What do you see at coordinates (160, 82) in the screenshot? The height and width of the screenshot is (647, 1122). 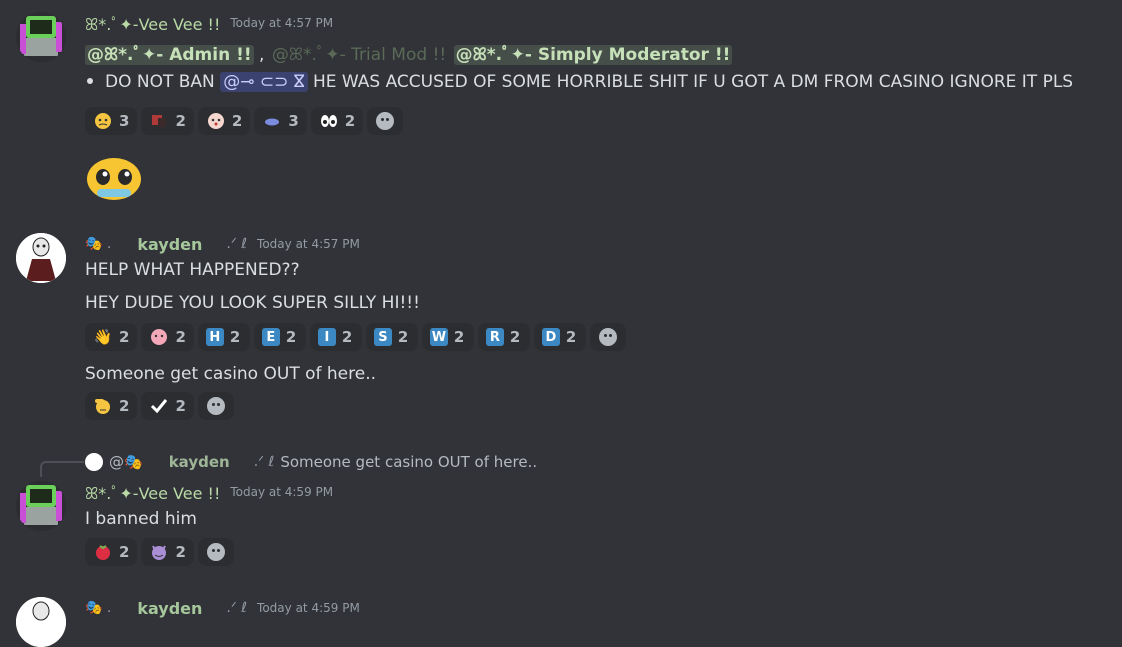 I see `message-text: DO NOT BAN` at bounding box center [160, 82].